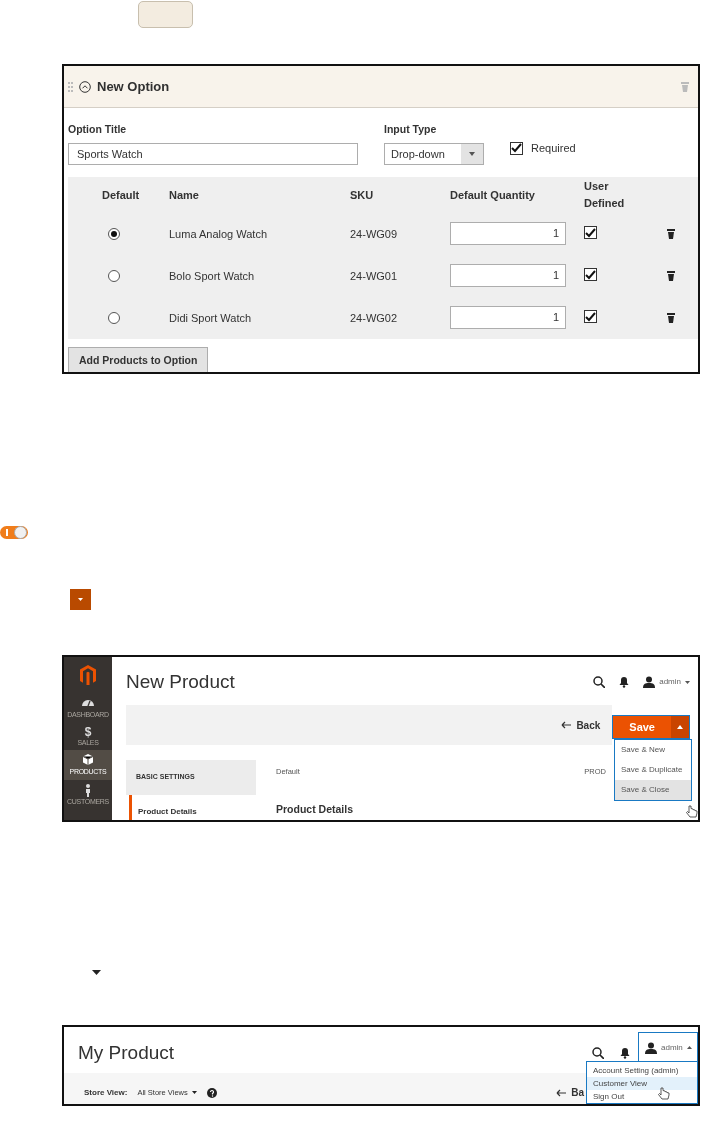 The width and height of the screenshot is (707, 1134). What do you see at coordinates (184, 195) in the screenshot?
I see `column-header: Name` at bounding box center [184, 195].